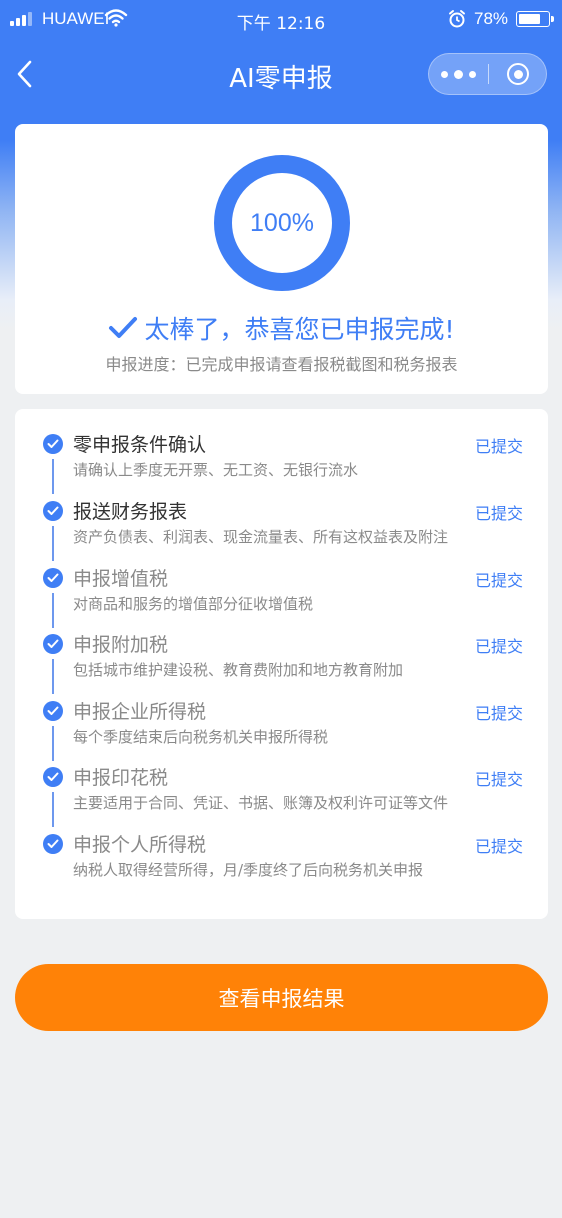 This screenshot has width=562, height=1218. What do you see at coordinates (518, 74) in the screenshot?
I see `close-program-icon` at bounding box center [518, 74].